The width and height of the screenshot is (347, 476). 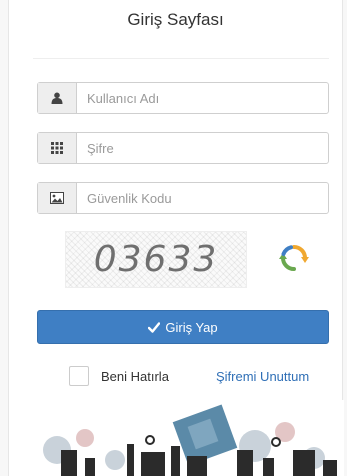 What do you see at coordinates (79, 376) in the screenshot?
I see `remember-checkbox` at bounding box center [79, 376].